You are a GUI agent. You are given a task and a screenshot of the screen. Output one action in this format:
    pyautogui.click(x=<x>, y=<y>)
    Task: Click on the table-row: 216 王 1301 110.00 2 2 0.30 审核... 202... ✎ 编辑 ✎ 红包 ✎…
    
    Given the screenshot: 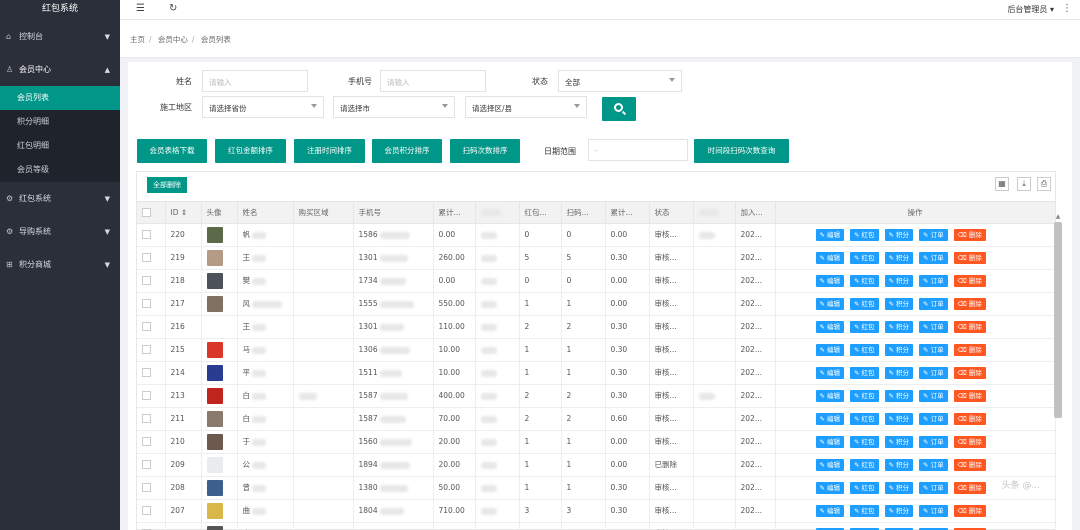 What is the action you would take?
    pyautogui.click(x=596, y=327)
    